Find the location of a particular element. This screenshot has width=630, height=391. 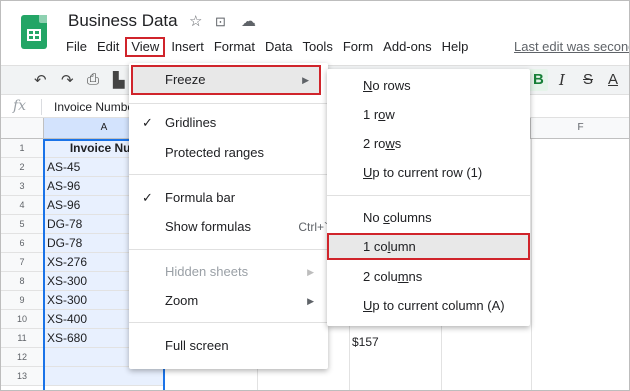

row-header: 8 is located at coordinates (22, 281).